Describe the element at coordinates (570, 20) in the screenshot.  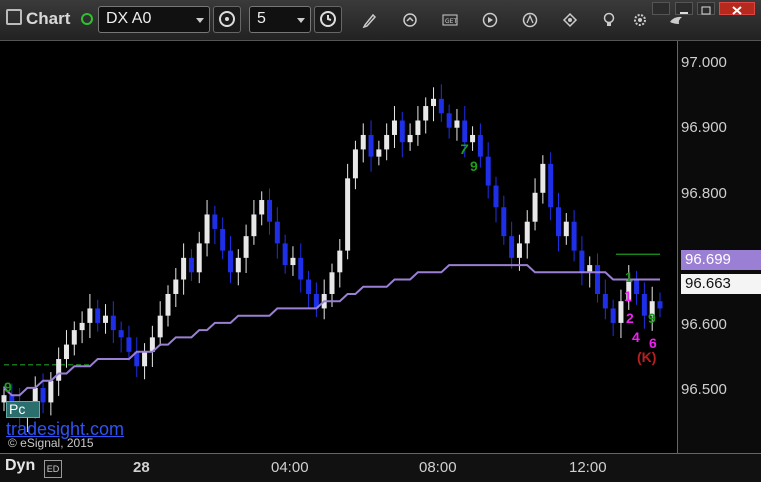
I see `bookmark-icon` at that location.